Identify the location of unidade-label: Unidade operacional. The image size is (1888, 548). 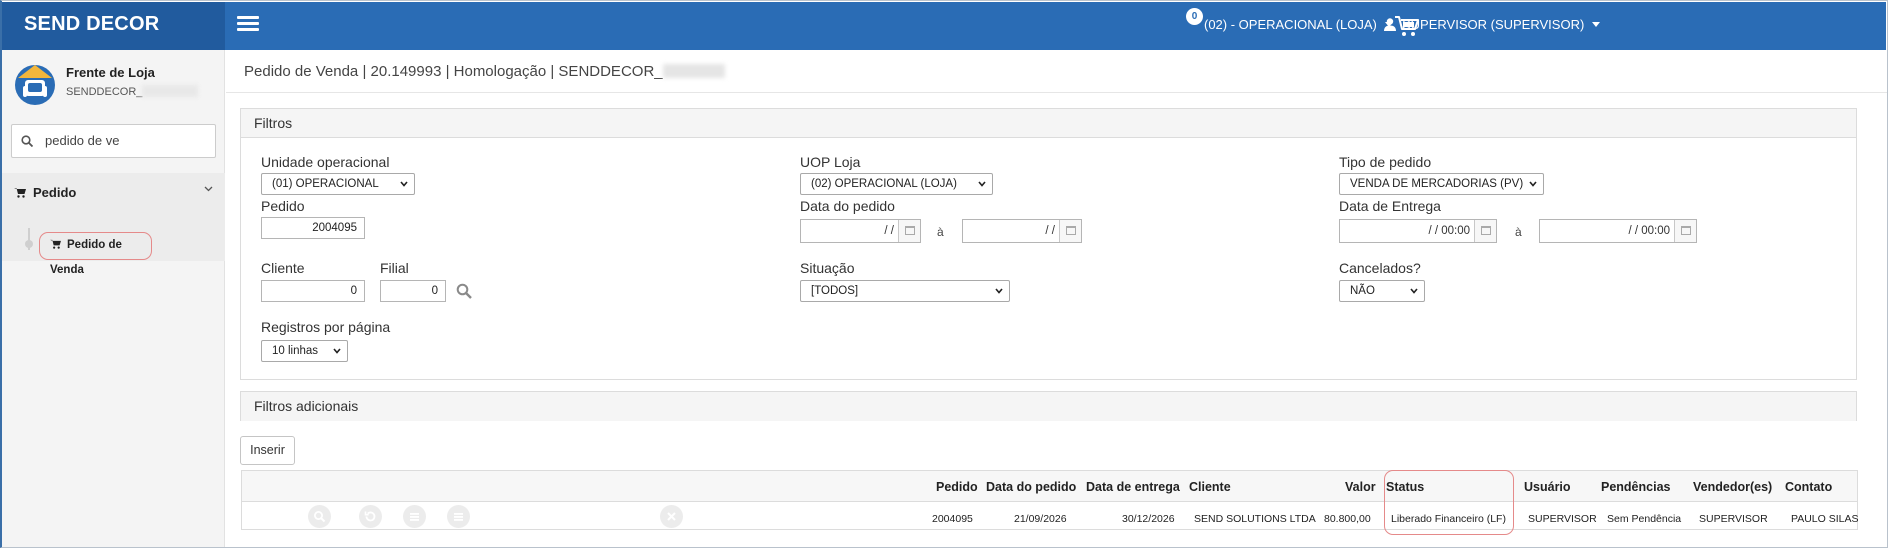
(325, 162).